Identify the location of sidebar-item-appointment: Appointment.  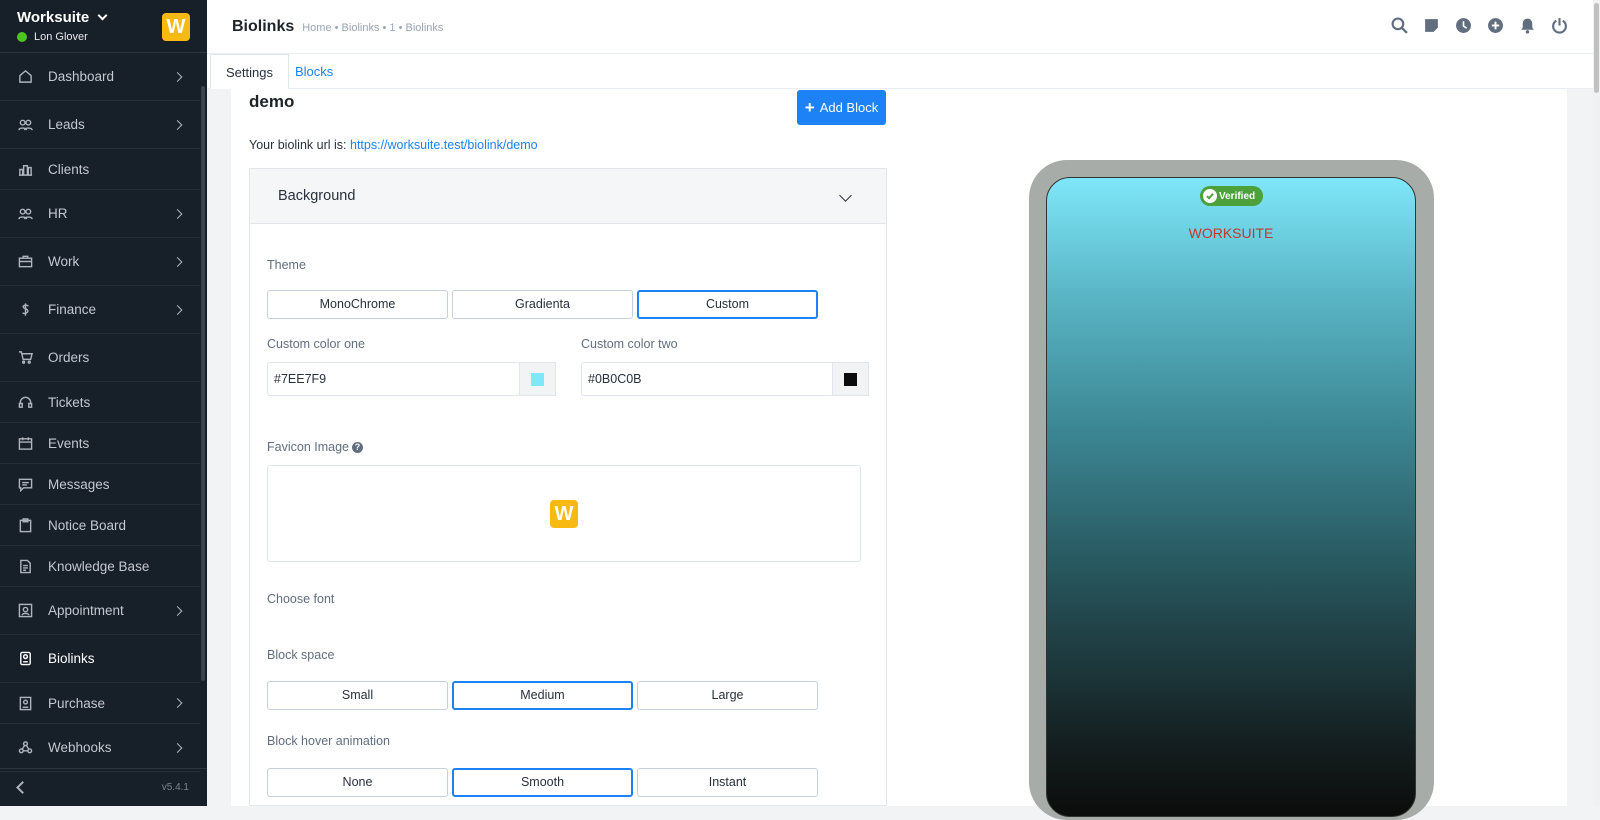
(100, 611).